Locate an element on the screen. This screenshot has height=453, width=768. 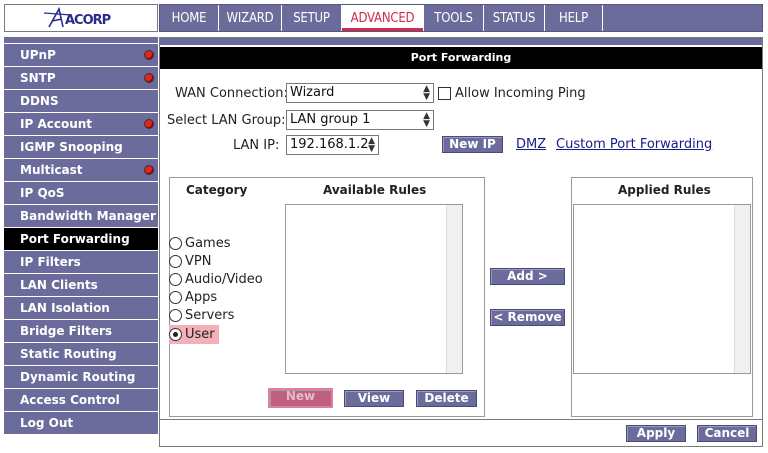
lan-group-select: LAN group 1 ▲ ▼ is located at coordinates (360, 120).